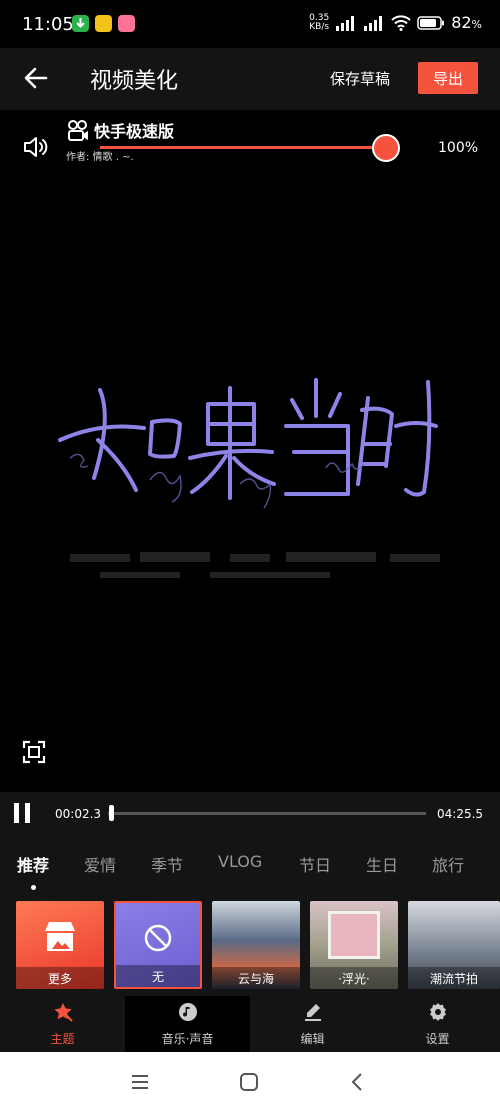 This screenshot has height=1111, width=500. Describe the element at coordinates (454, 945) in the screenshot. I see `theme-trend-beat: 潮流节拍` at that location.